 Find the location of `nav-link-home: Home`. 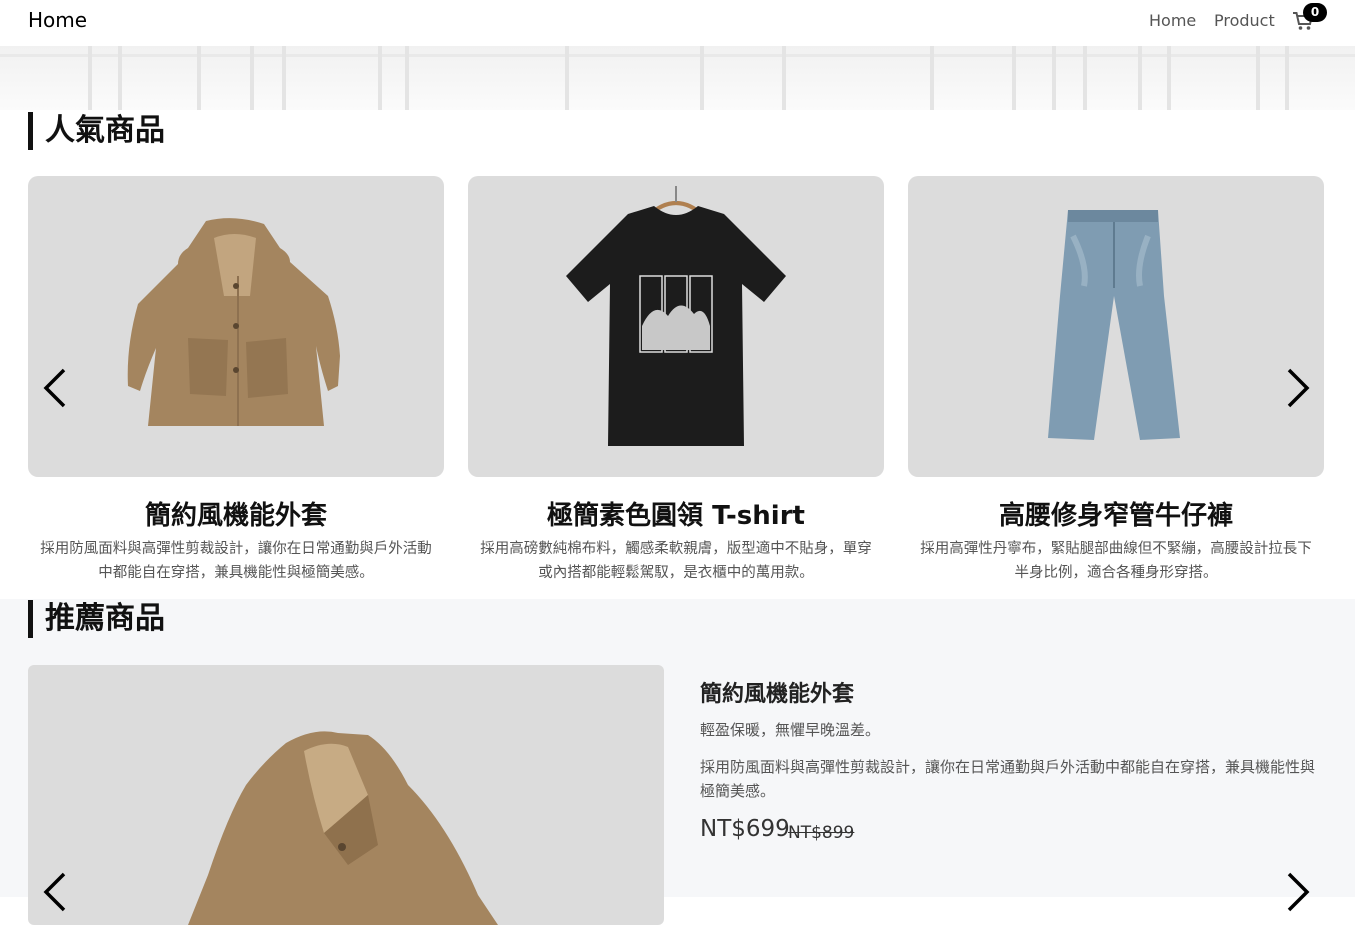

nav-link-home: Home is located at coordinates (1172, 20).